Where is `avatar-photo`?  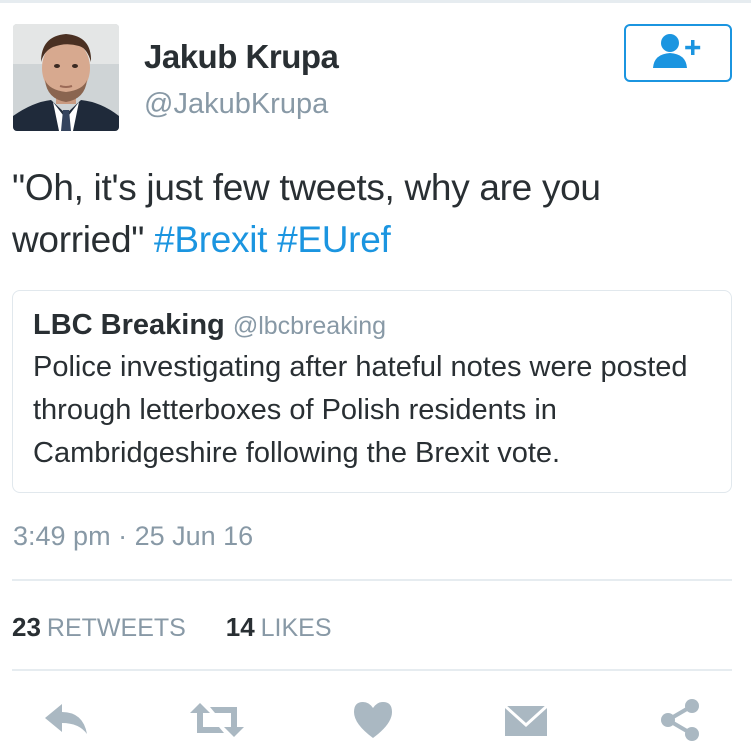 avatar-photo is located at coordinates (66, 77).